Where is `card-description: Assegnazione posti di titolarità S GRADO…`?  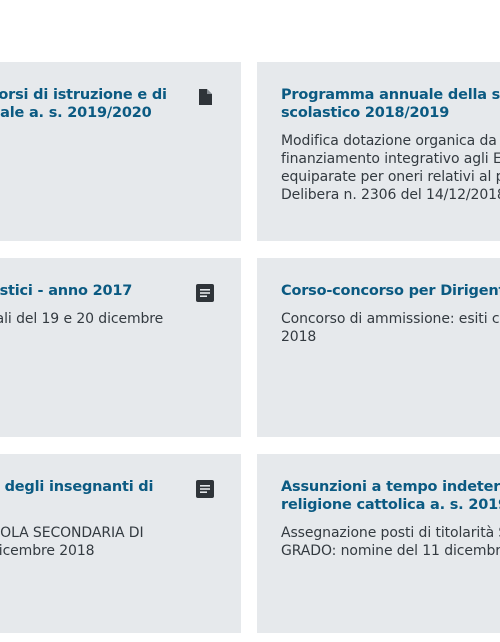
card-description: Assegnazione posti di titolarità S GRADO… is located at coordinates (390, 542).